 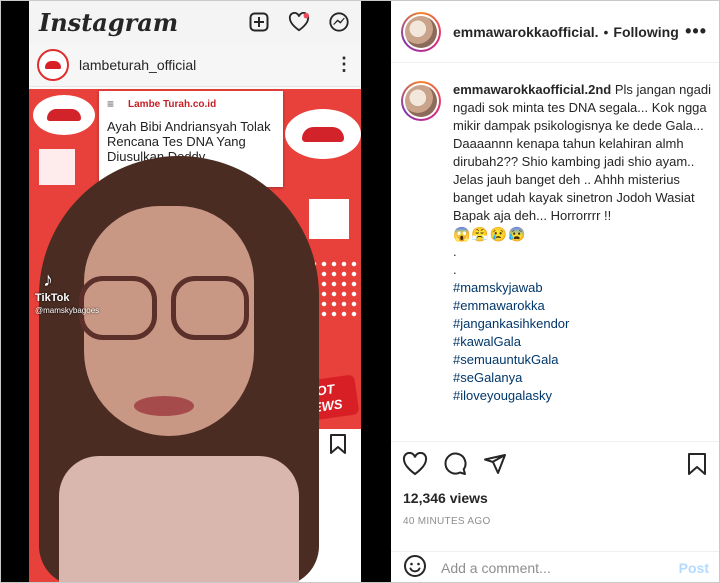 What do you see at coordinates (53, 64) in the screenshot?
I see `account-avatar` at bounding box center [53, 64].